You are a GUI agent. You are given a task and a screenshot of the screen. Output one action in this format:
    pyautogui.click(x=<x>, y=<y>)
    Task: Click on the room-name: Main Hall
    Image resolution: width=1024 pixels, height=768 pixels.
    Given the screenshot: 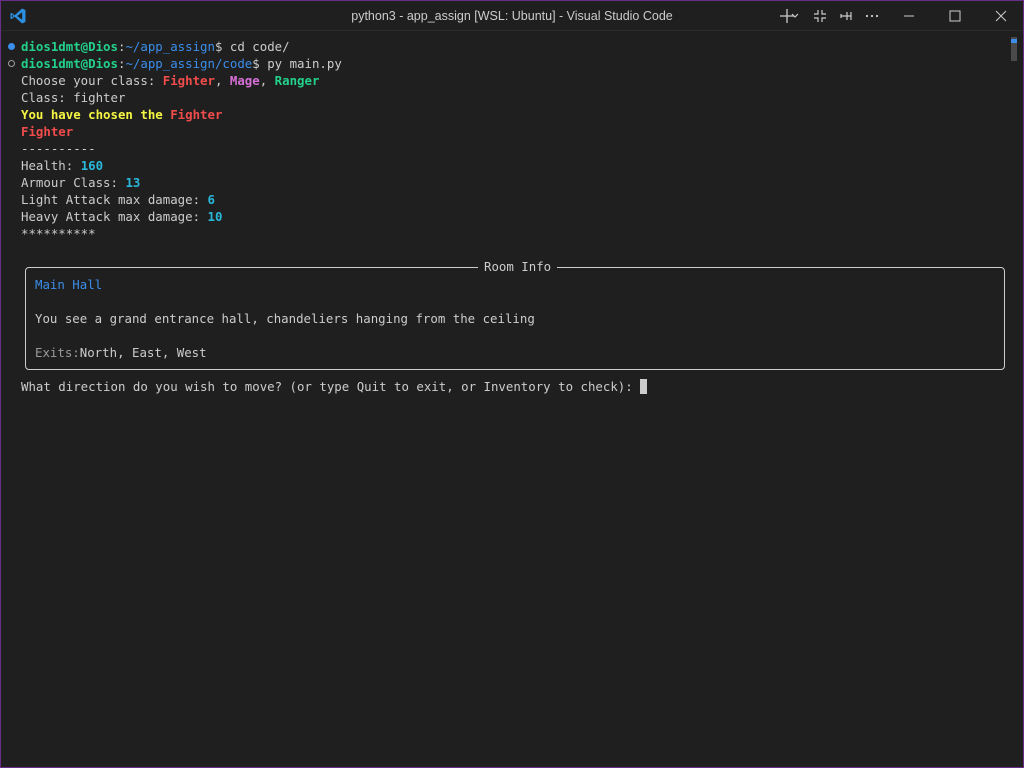 What is the action you would take?
    pyautogui.click(x=69, y=284)
    